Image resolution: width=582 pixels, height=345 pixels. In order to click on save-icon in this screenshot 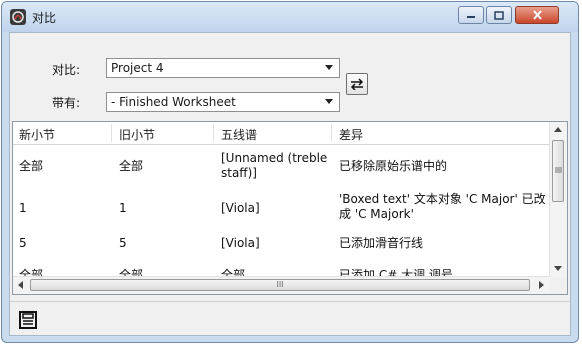, I will do `click(28, 320)`.